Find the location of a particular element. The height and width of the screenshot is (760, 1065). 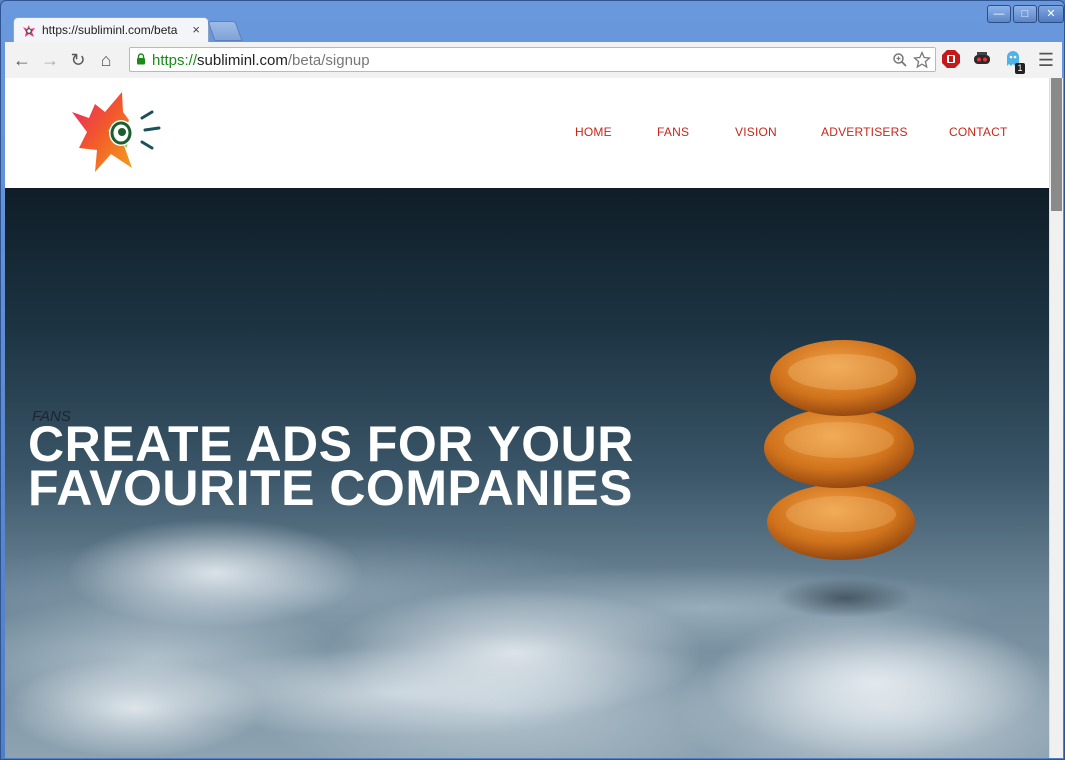

forward-icon: → is located at coordinates (50, 60).